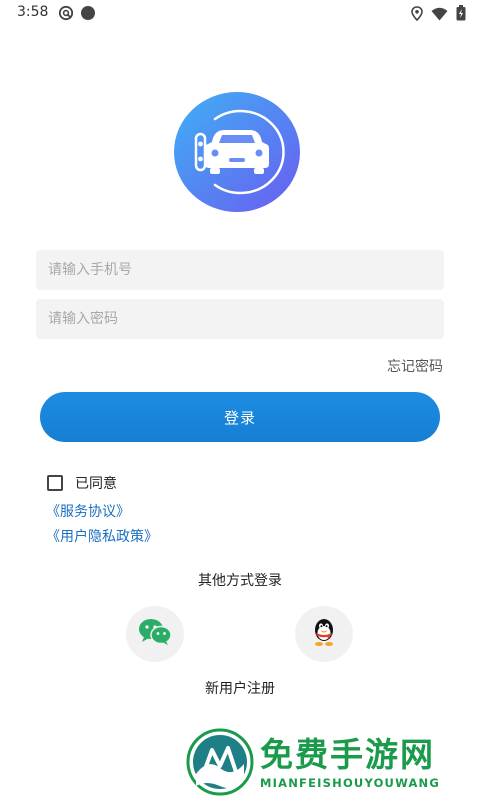 The height and width of the screenshot is (800, 480). What do you see at coordinates (102, 536) in the screenshot?
I see `privacy-policy-link: 《用户隐私政策》` at bounding box center [102, 536].